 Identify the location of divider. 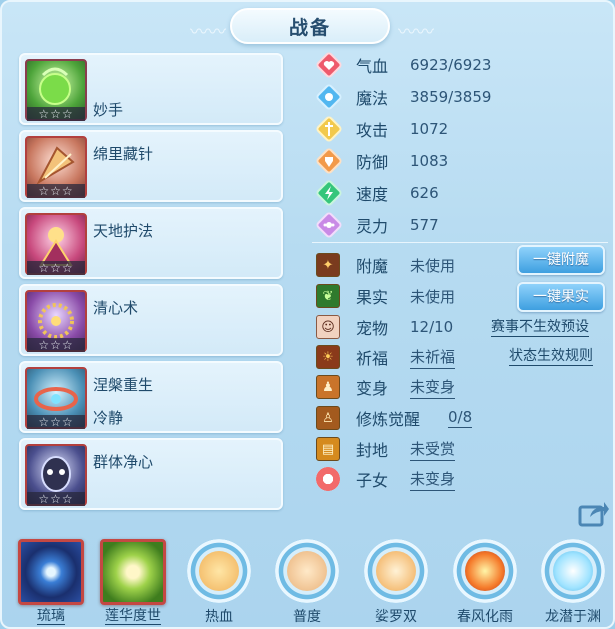
(460, 242).